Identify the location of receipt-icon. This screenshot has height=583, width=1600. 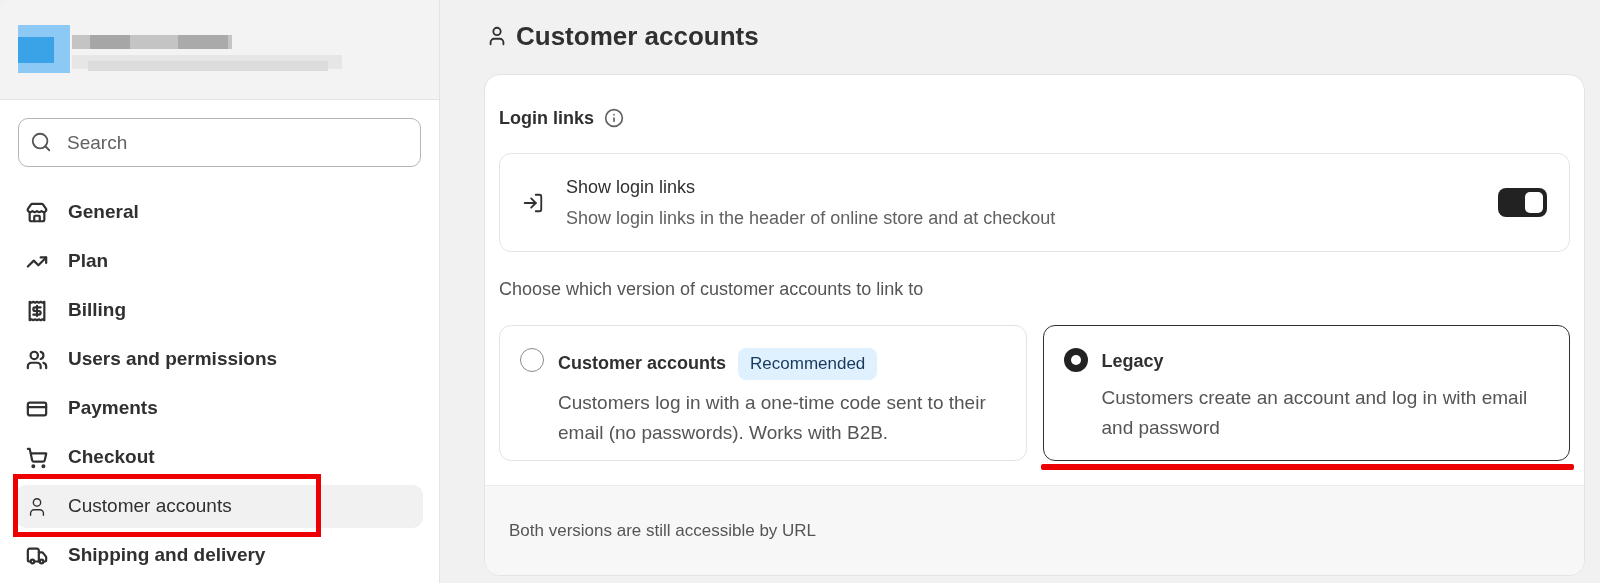
(37, 310).